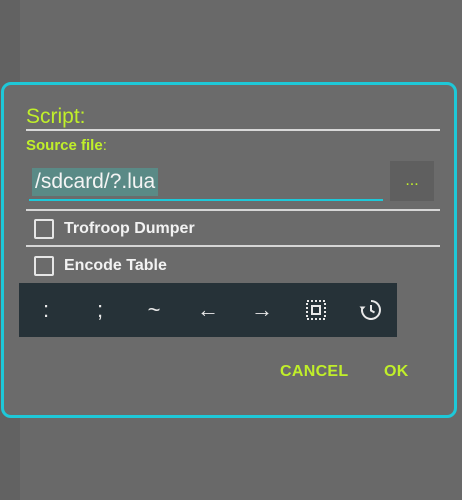  I want to click on title-divider, so click(233, 130).